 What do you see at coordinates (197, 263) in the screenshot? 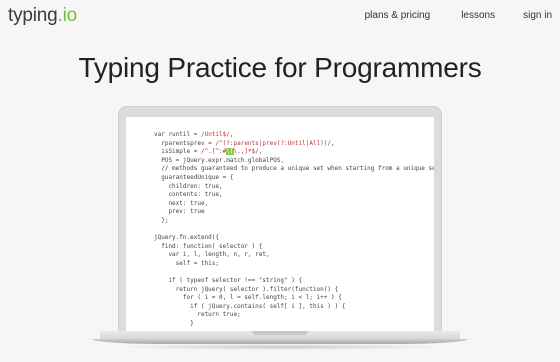
I see `code-line: self = this;` at bounding box center [197, 263].